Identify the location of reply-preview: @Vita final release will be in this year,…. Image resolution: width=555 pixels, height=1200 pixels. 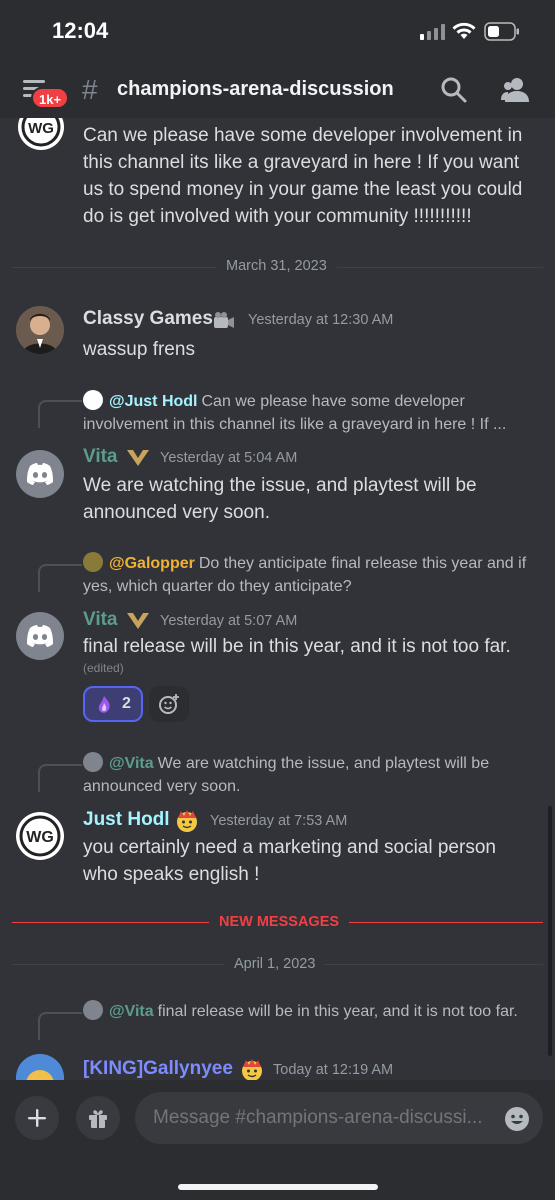
(310, 1011).